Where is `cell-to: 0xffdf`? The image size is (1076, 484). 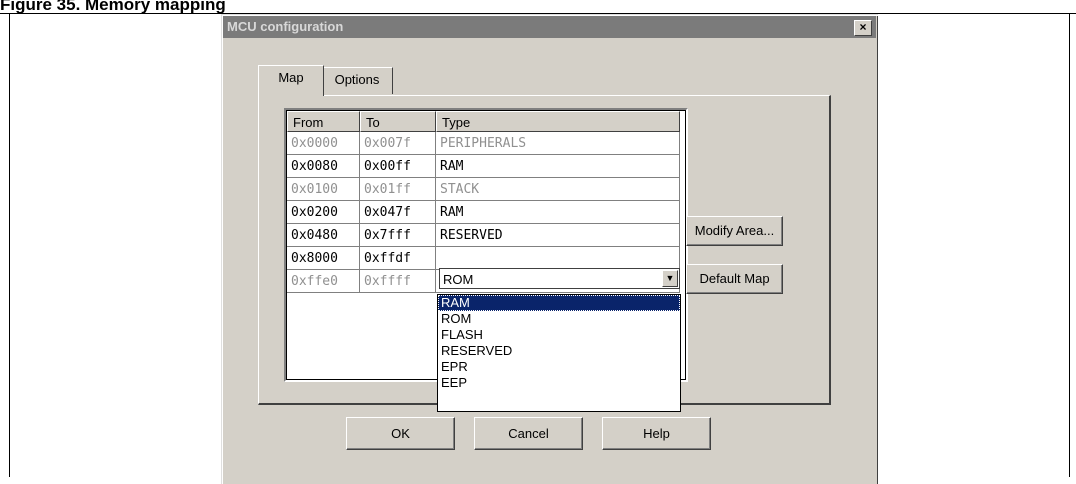
cell-to: 0xffdf is located at coordinates (398, 258).